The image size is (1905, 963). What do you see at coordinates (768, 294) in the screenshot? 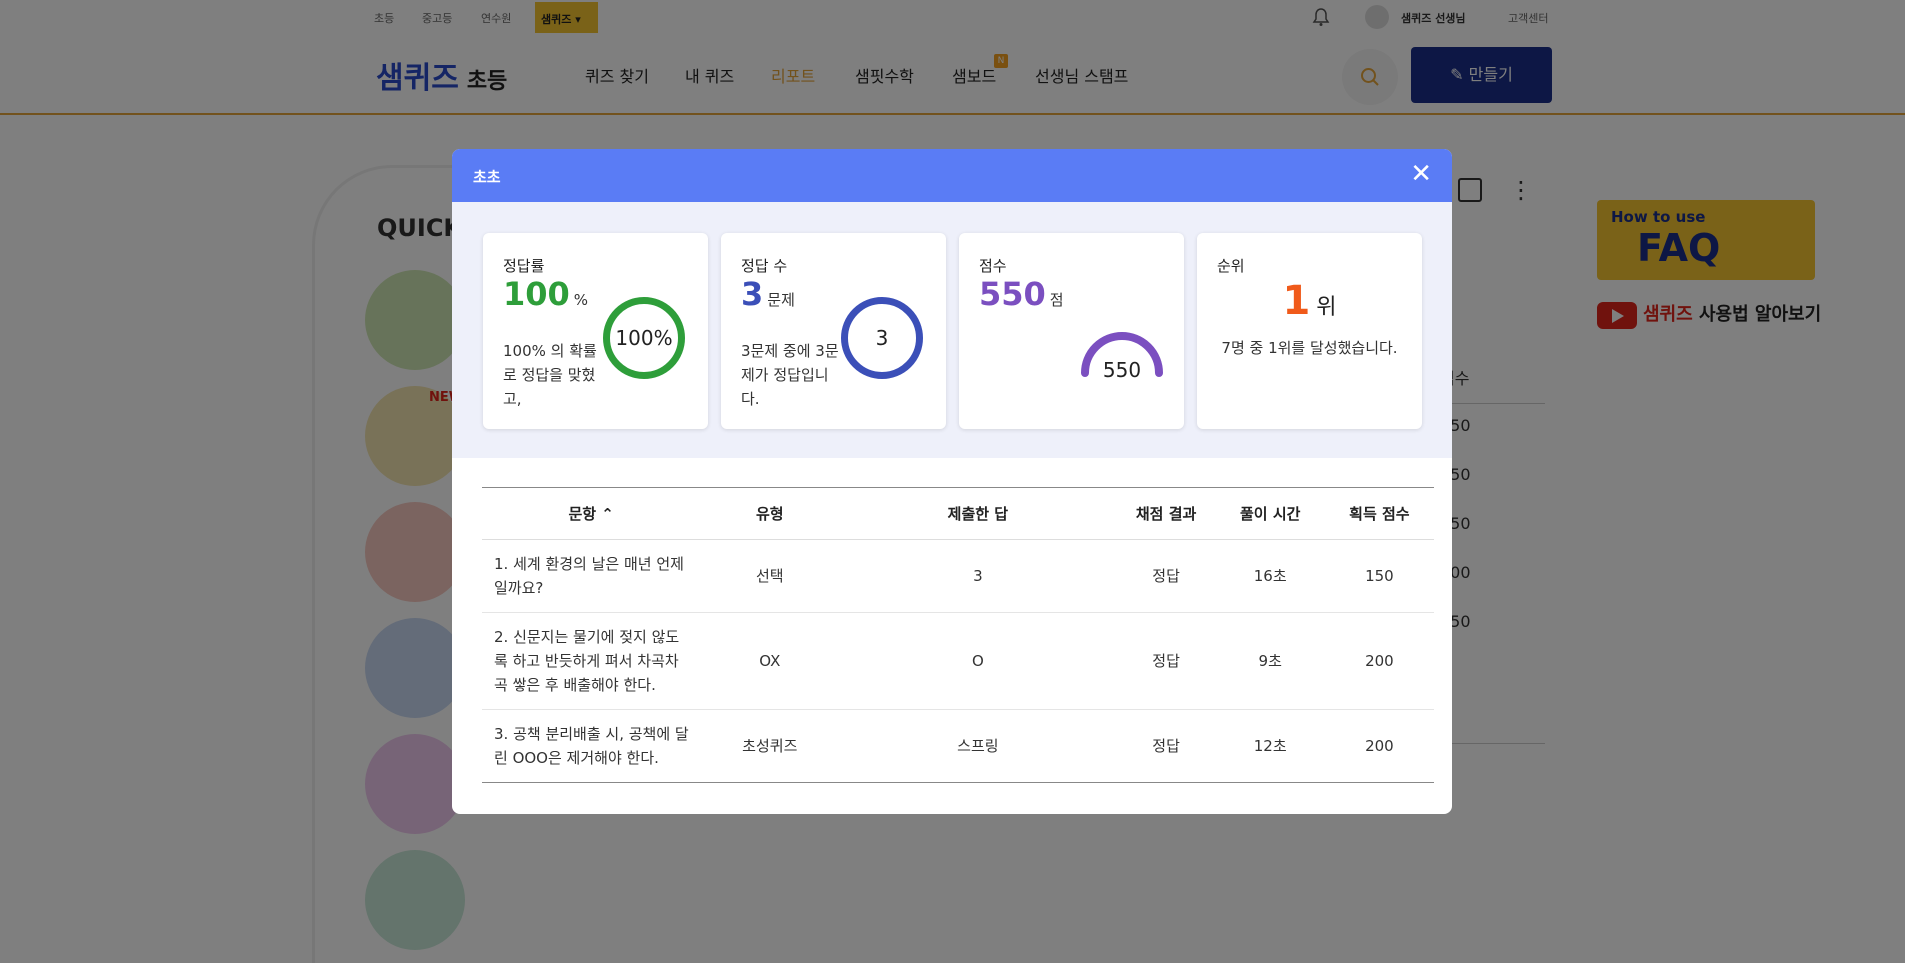
I see `correct-value: 3 문제` at bounding box center [768, 294].